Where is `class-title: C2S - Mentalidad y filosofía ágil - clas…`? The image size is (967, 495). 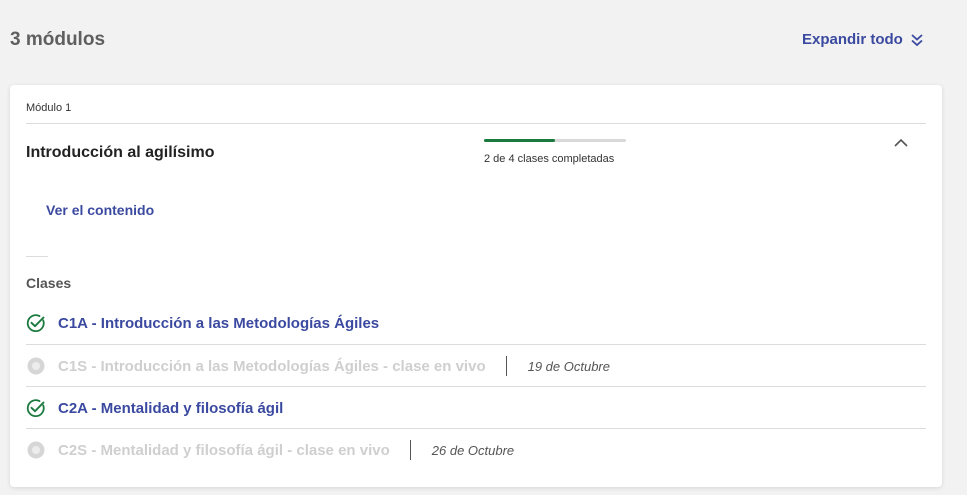
class-title: C2S - Mentalidad y filosofía ágil - clas… is located at coordinates (224, 450).